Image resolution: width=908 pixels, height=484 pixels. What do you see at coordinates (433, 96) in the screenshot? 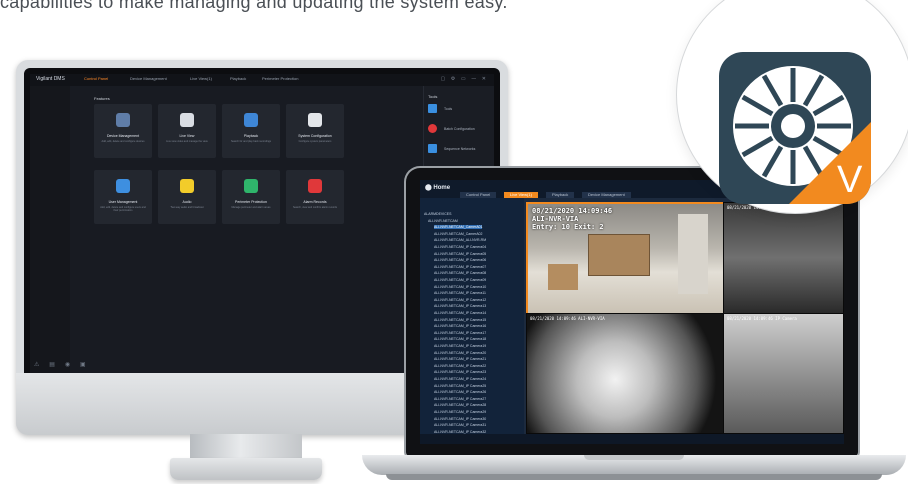
I see `tools-heading: Tools` at bounding box center [433, 96].